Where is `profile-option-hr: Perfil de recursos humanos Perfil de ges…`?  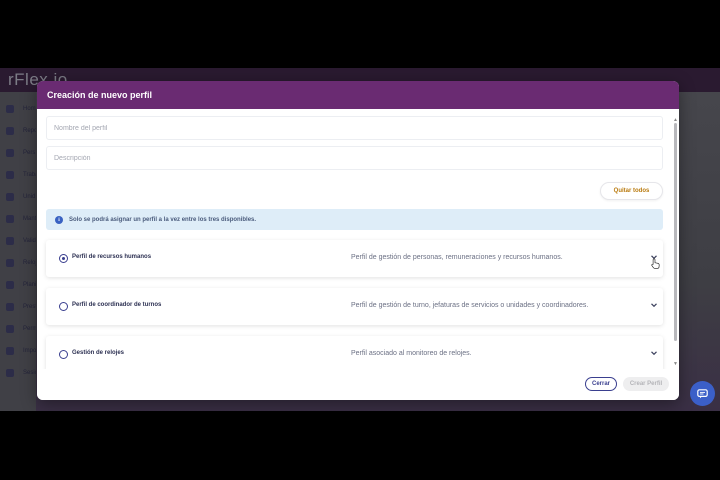
profile-option-hr: Perfil de recursos humanos Perfil de ges… is located at coordinates (354, 258).